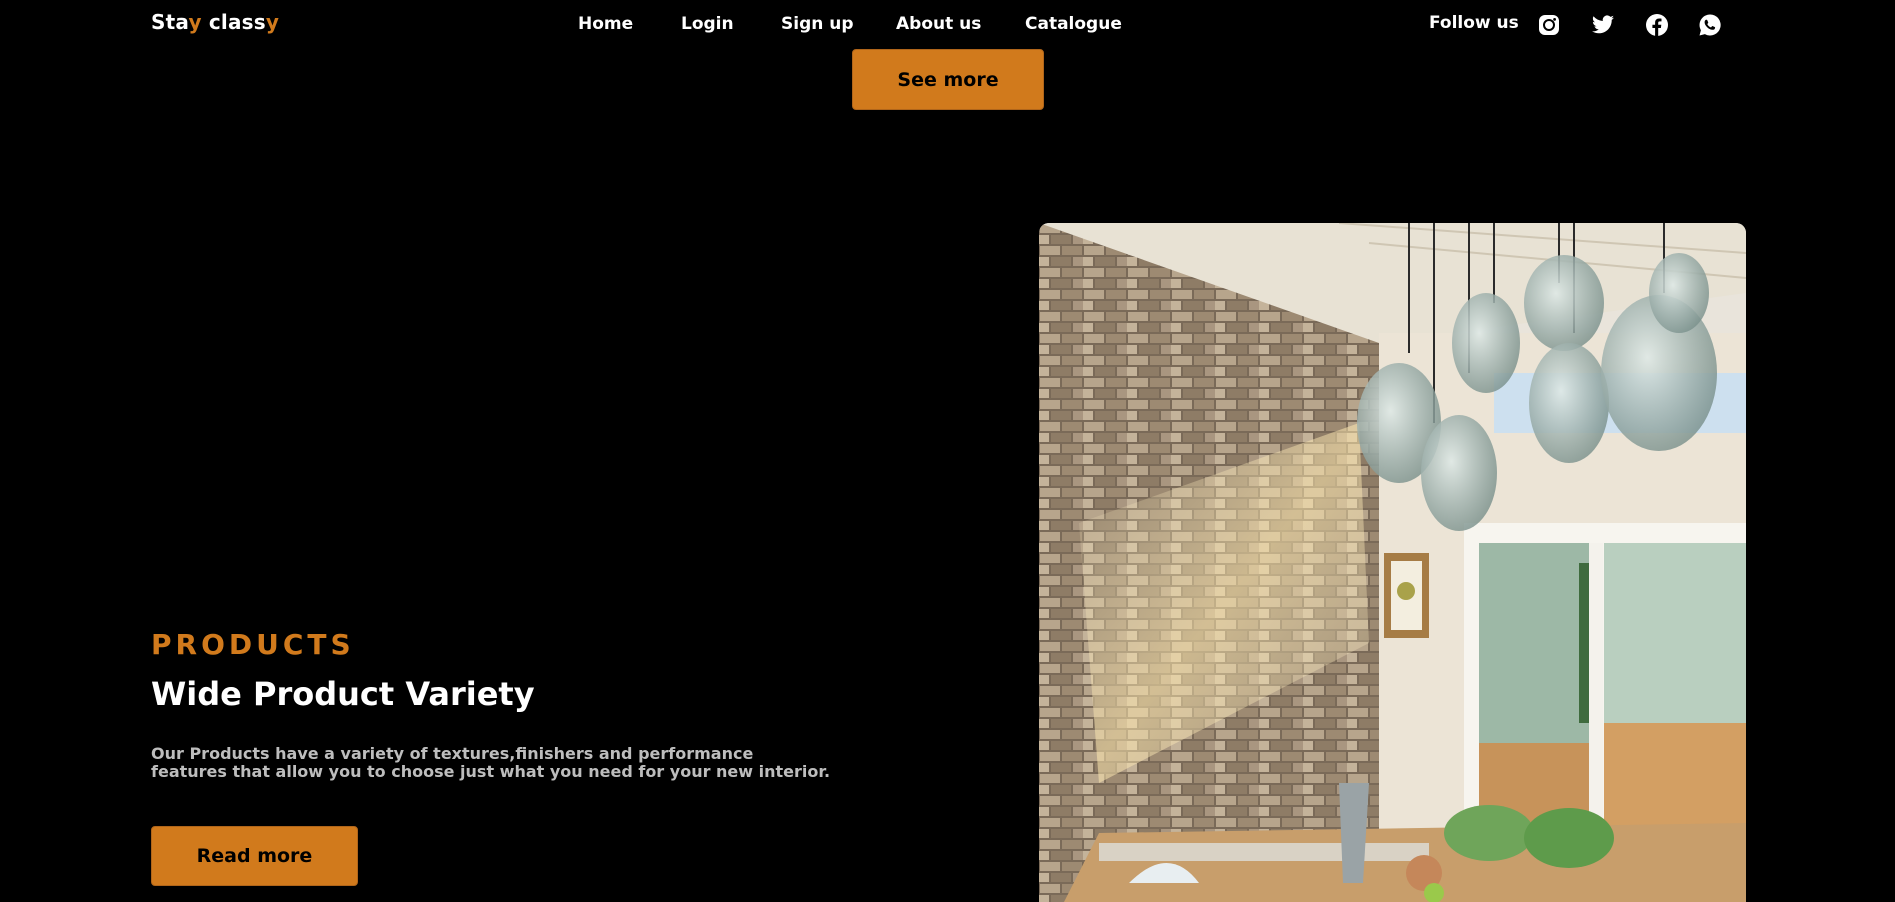  What do you see at coordinates (254, 856) in the screenshot?
I see `read-more-button: Read more` at bounding box center [254, 856].